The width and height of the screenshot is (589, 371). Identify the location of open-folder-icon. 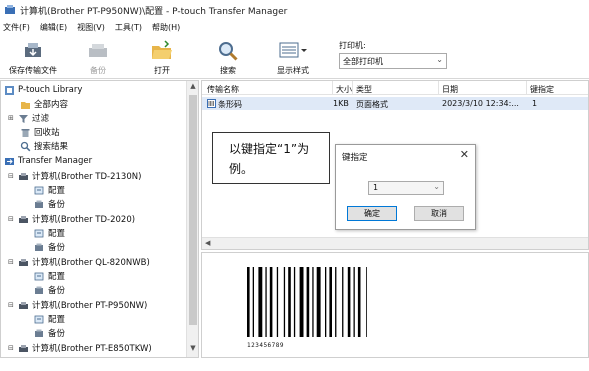
(162, 49).